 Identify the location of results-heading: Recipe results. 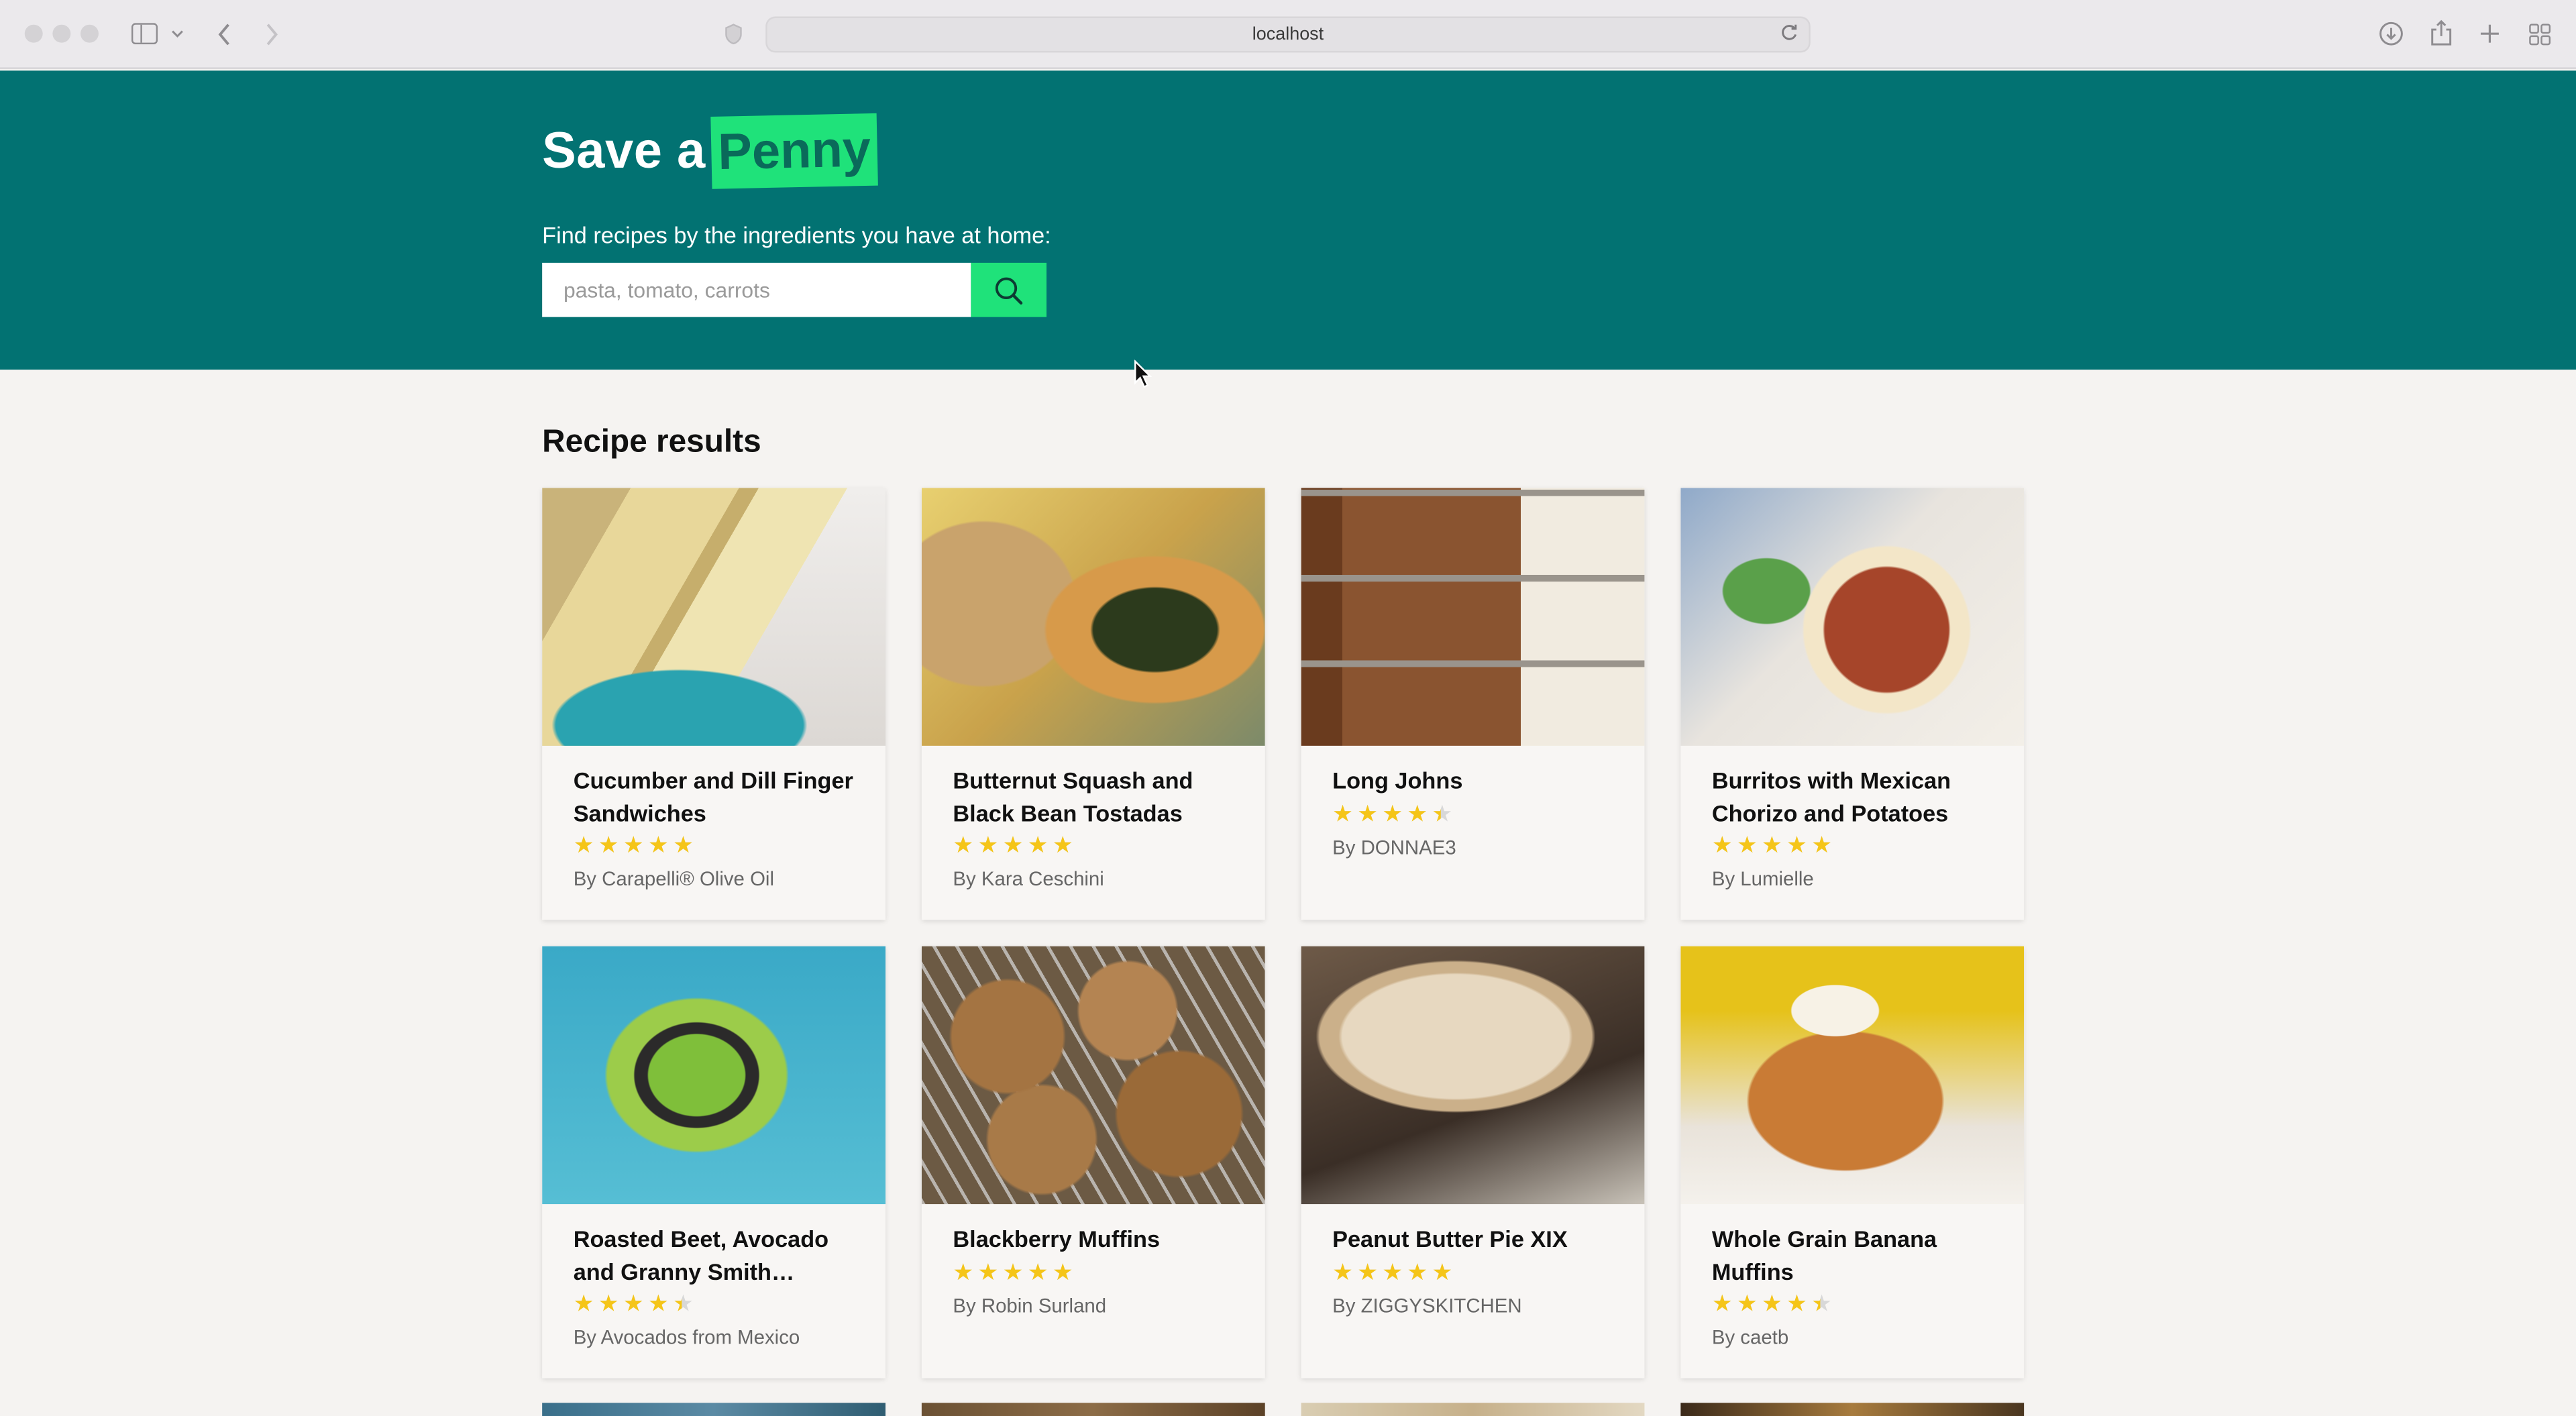
(651, 442).